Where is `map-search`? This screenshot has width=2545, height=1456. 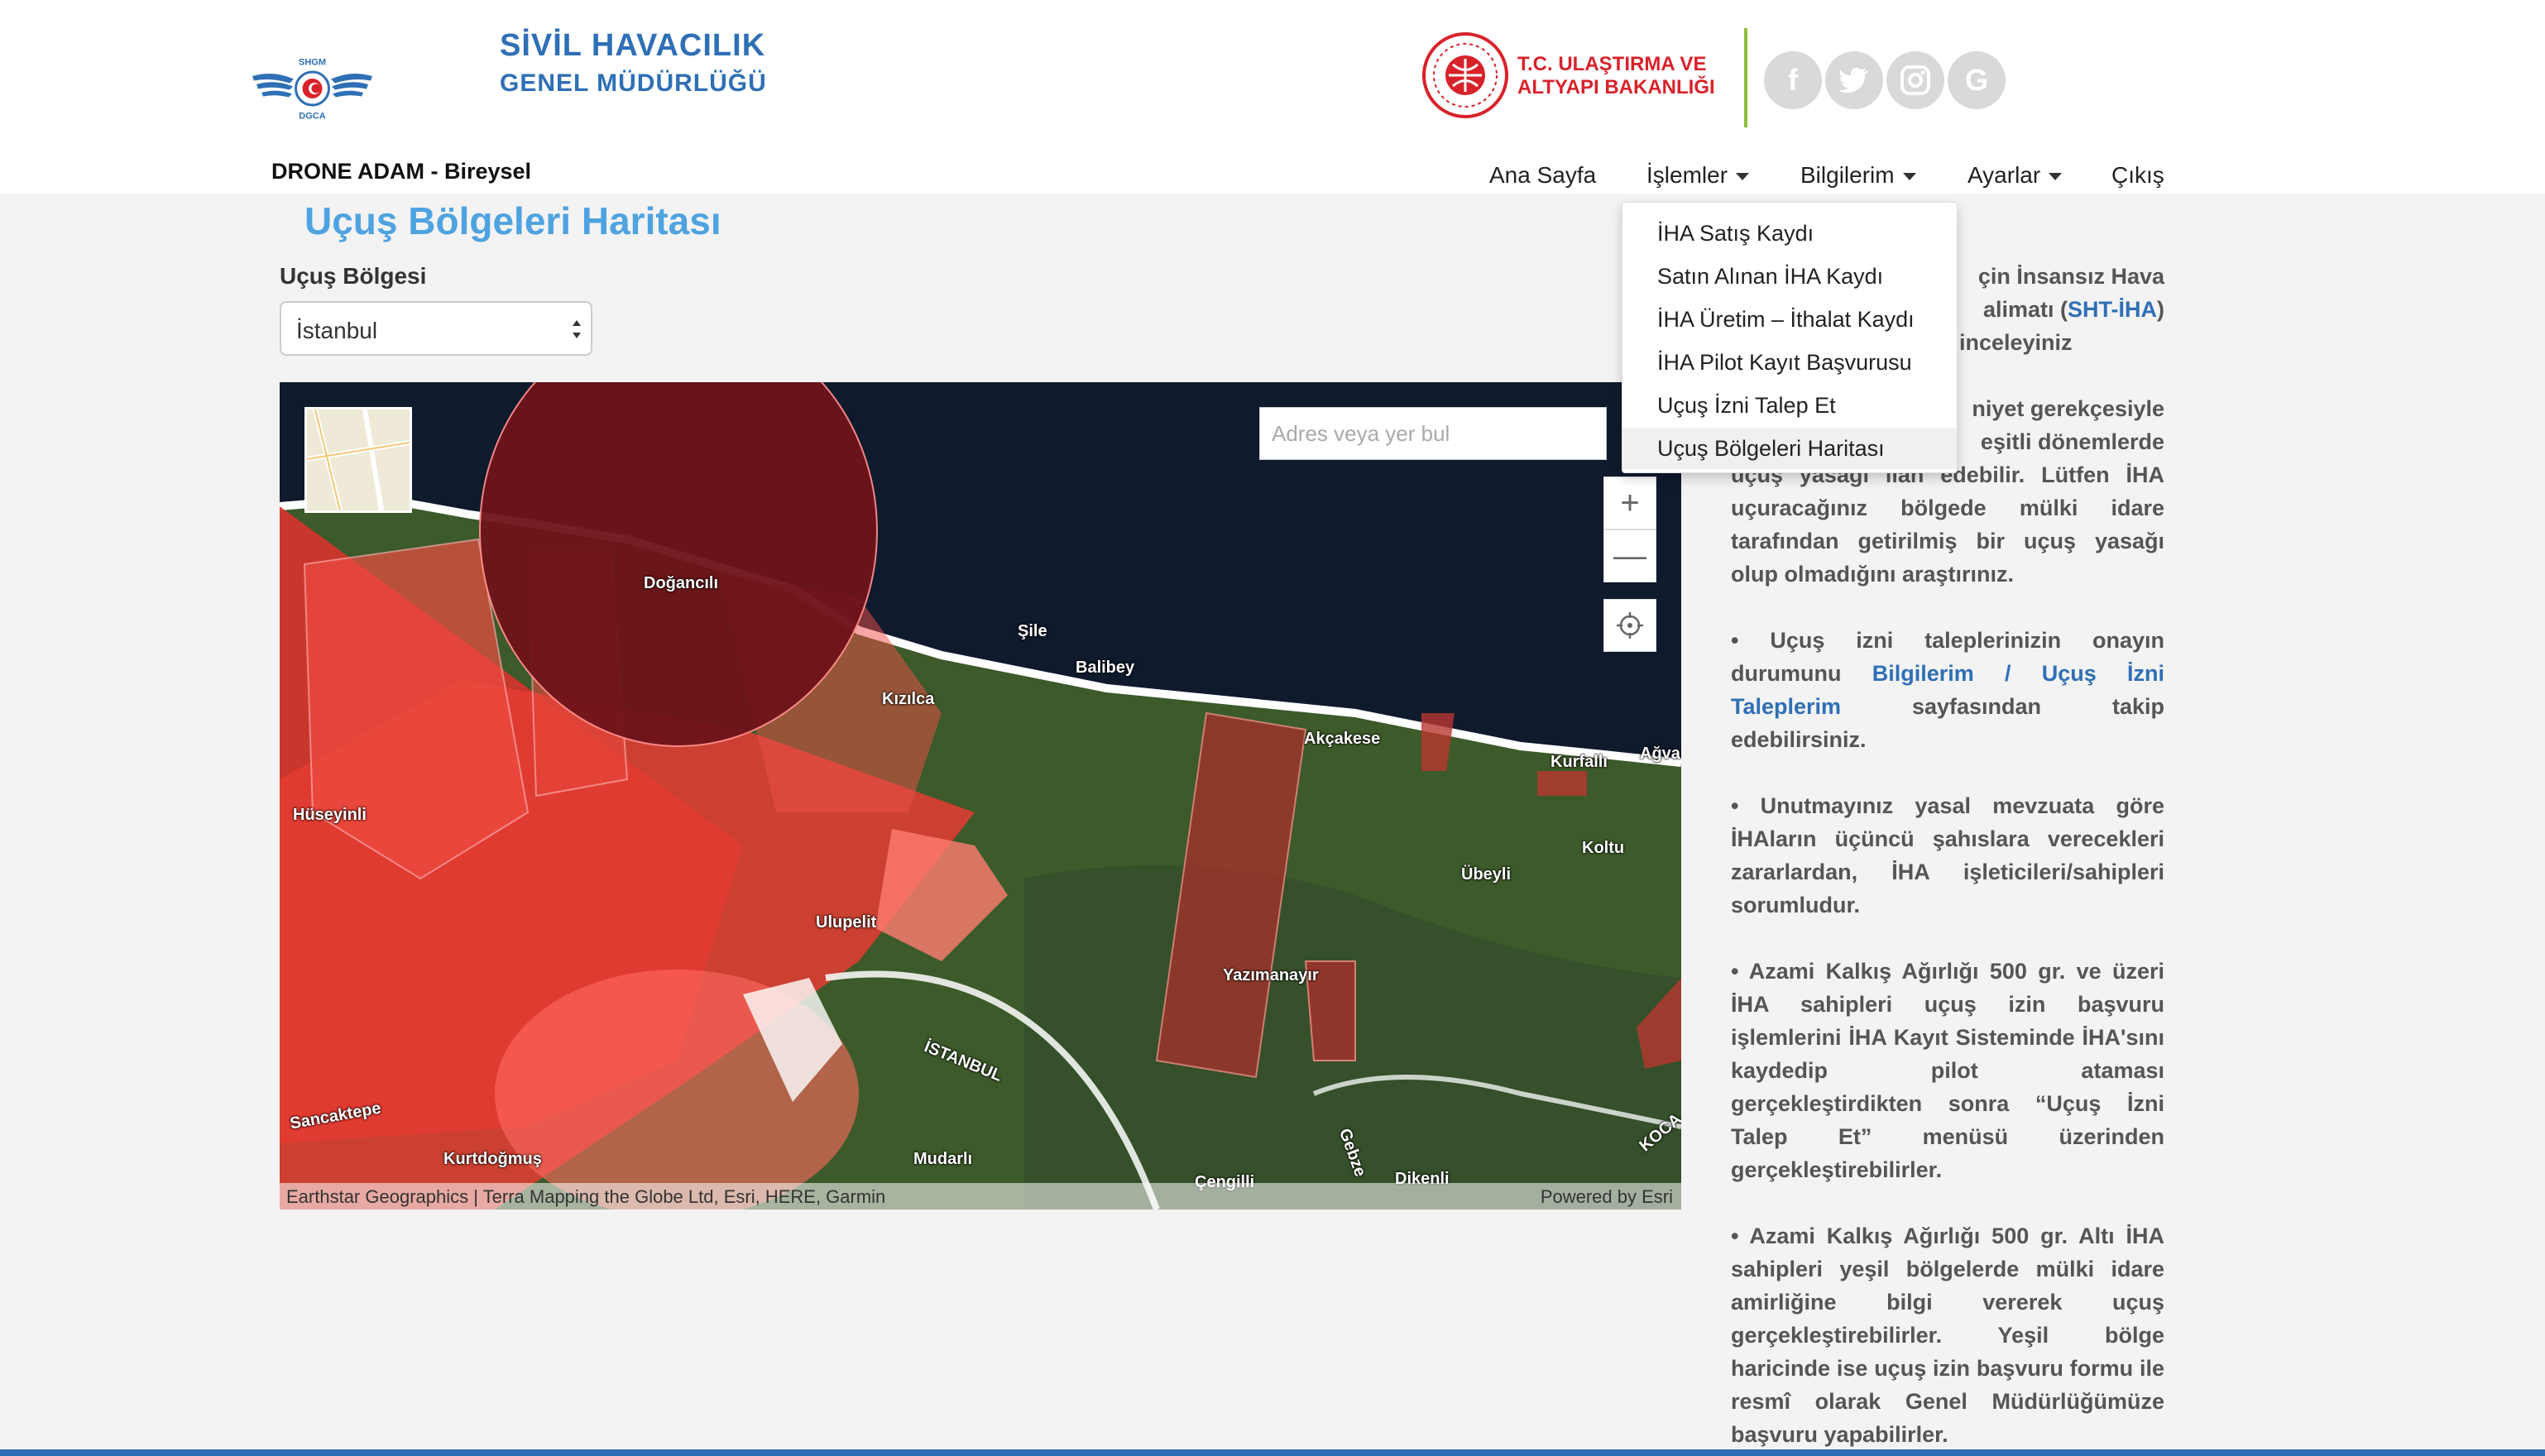 map-search is located at coordinates (1433, 433).